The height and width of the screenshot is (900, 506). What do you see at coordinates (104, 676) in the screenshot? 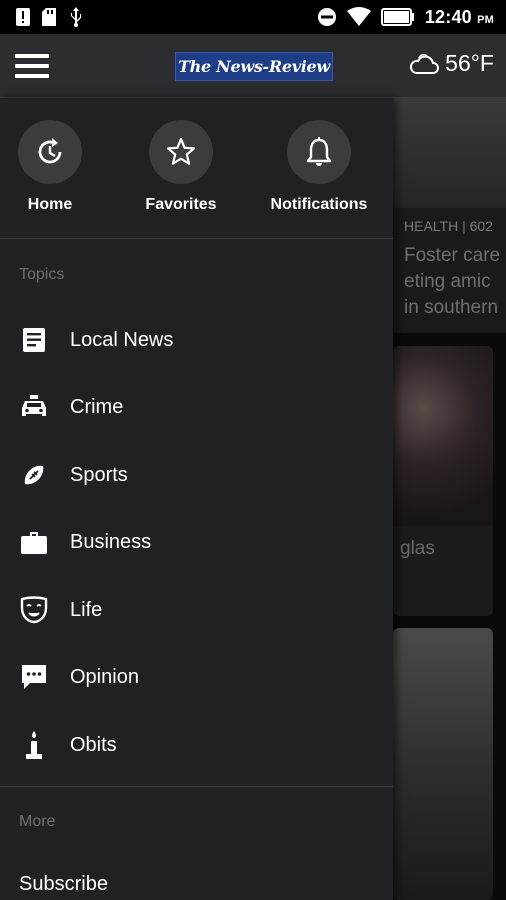
I see `topic-label: Opinion` at bounding box center [104, 676].